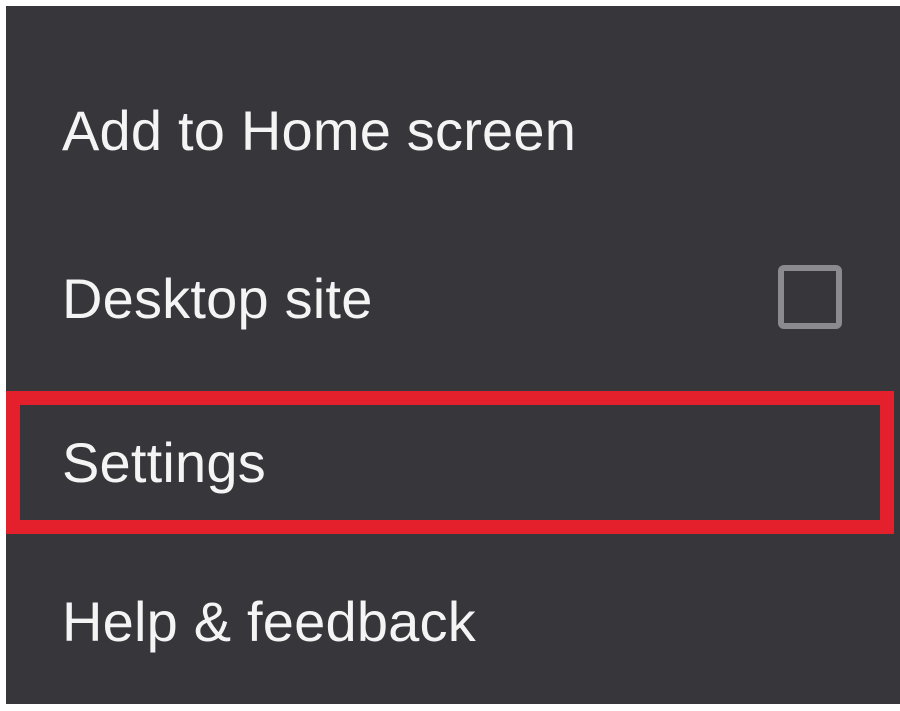 The image size is (900, 711). Describe the element at coordinates (217, 298) in the screenshot. I see `menu-item-label: Desktop site` at that location.